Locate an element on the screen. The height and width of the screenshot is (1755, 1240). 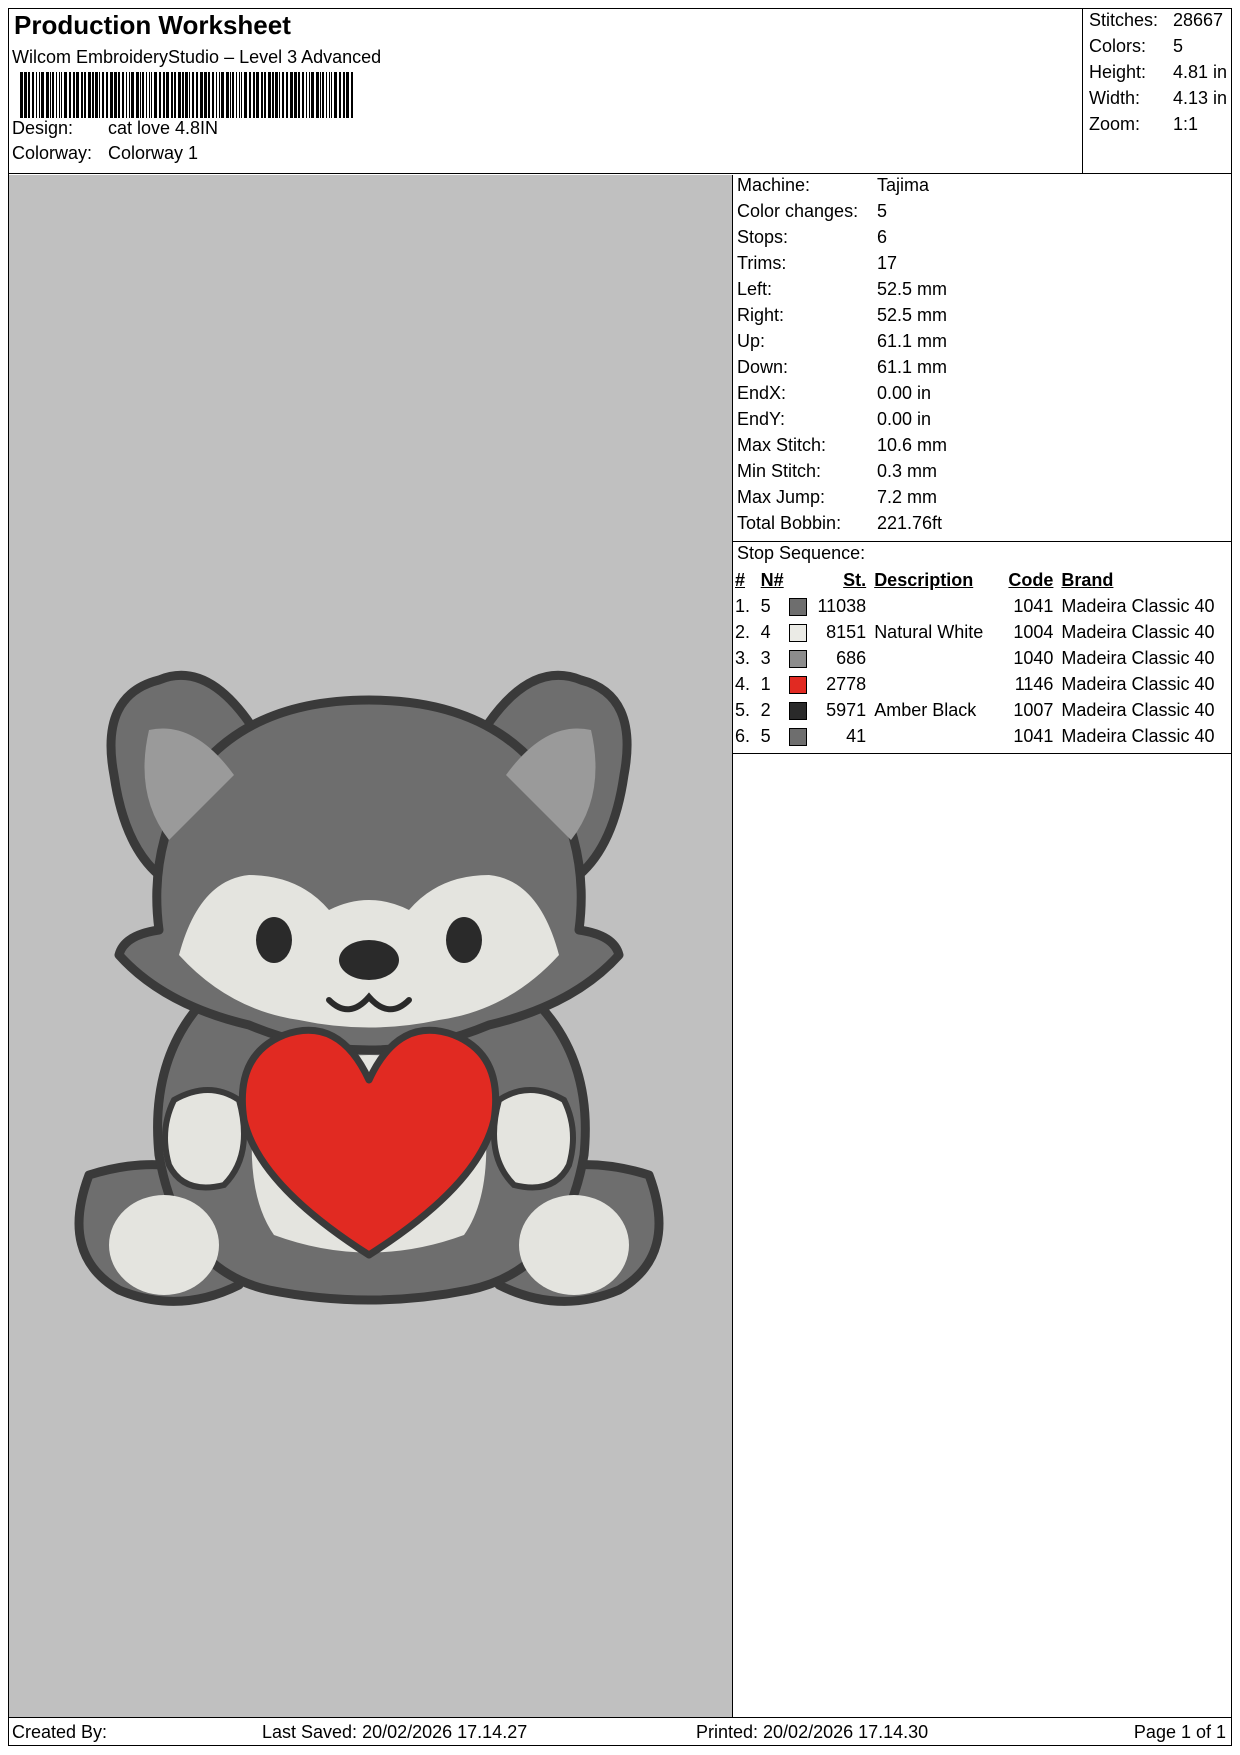
cell-num: 4. is located at coordinates (743, 683).